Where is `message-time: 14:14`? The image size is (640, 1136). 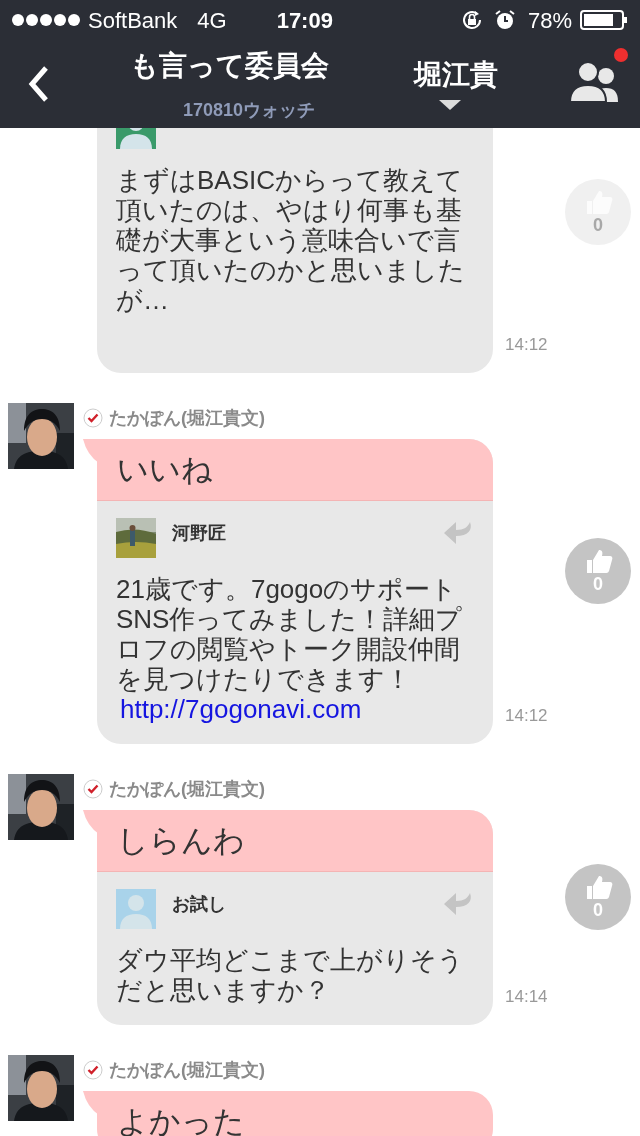
message-time: 14:14 is located at coordinates (526, 996).